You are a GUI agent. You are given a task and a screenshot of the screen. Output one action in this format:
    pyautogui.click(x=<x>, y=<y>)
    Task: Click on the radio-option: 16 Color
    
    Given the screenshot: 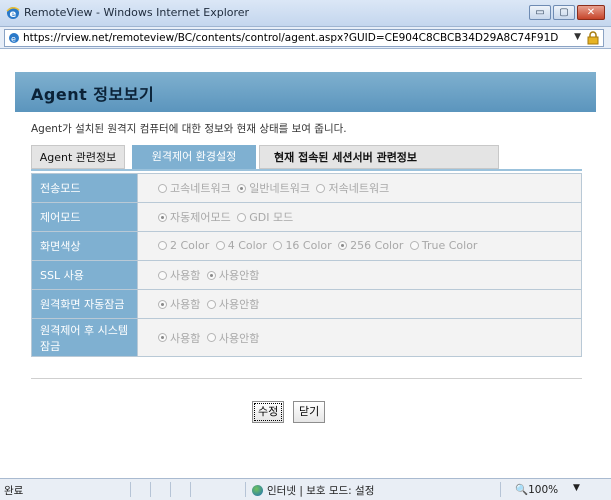 What is the action you would take?
    pyautogui.click(x=302, y=245)
    